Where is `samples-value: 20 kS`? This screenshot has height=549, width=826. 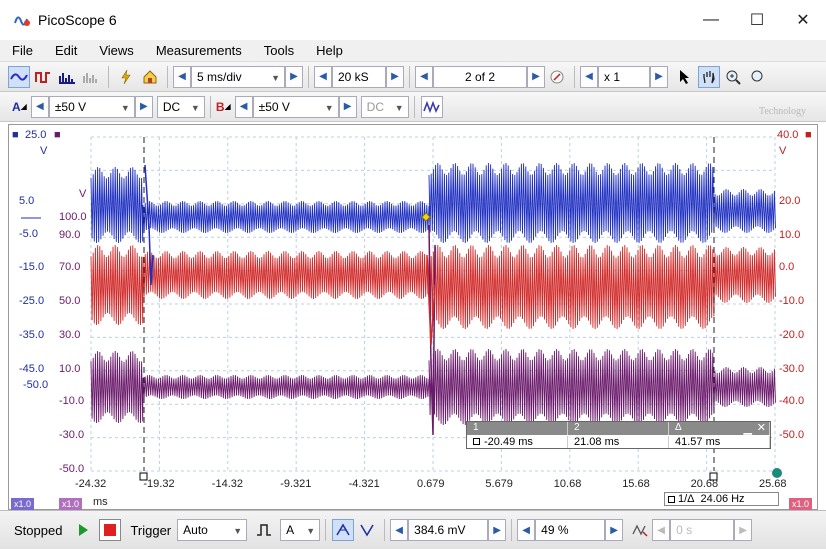
samples-value: 20 kS is located at coordinates (353, 76).